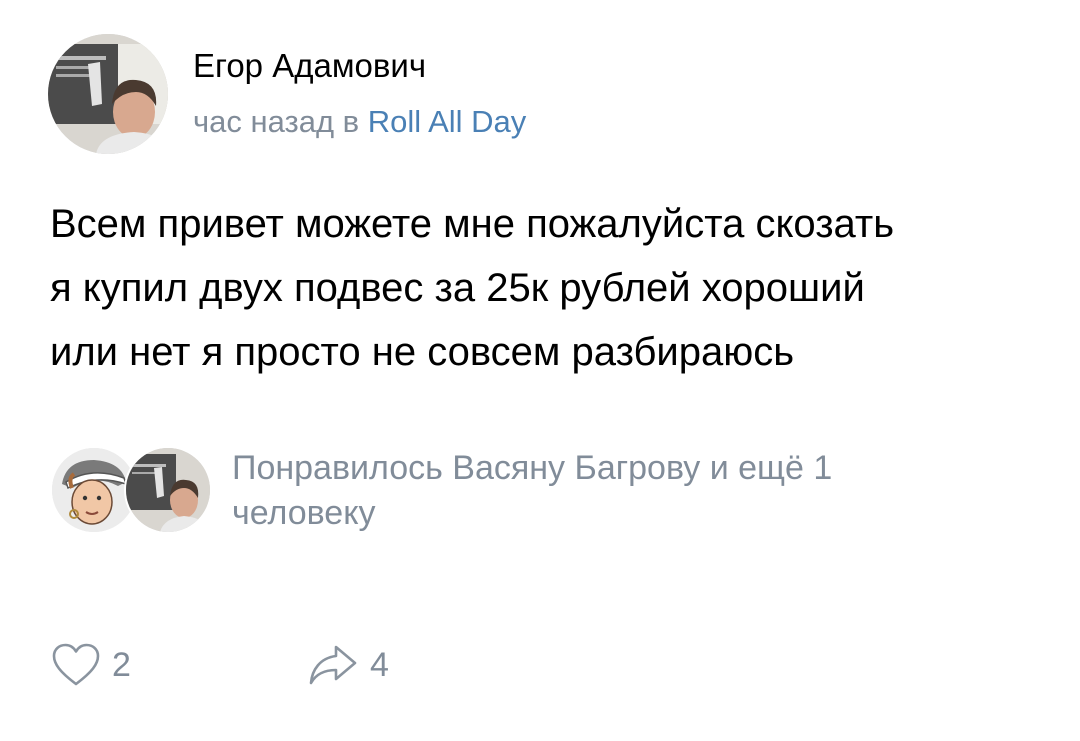  I want to click on post-text-line: или нет я просто не совсем разбираюсь, so click(422, 352).